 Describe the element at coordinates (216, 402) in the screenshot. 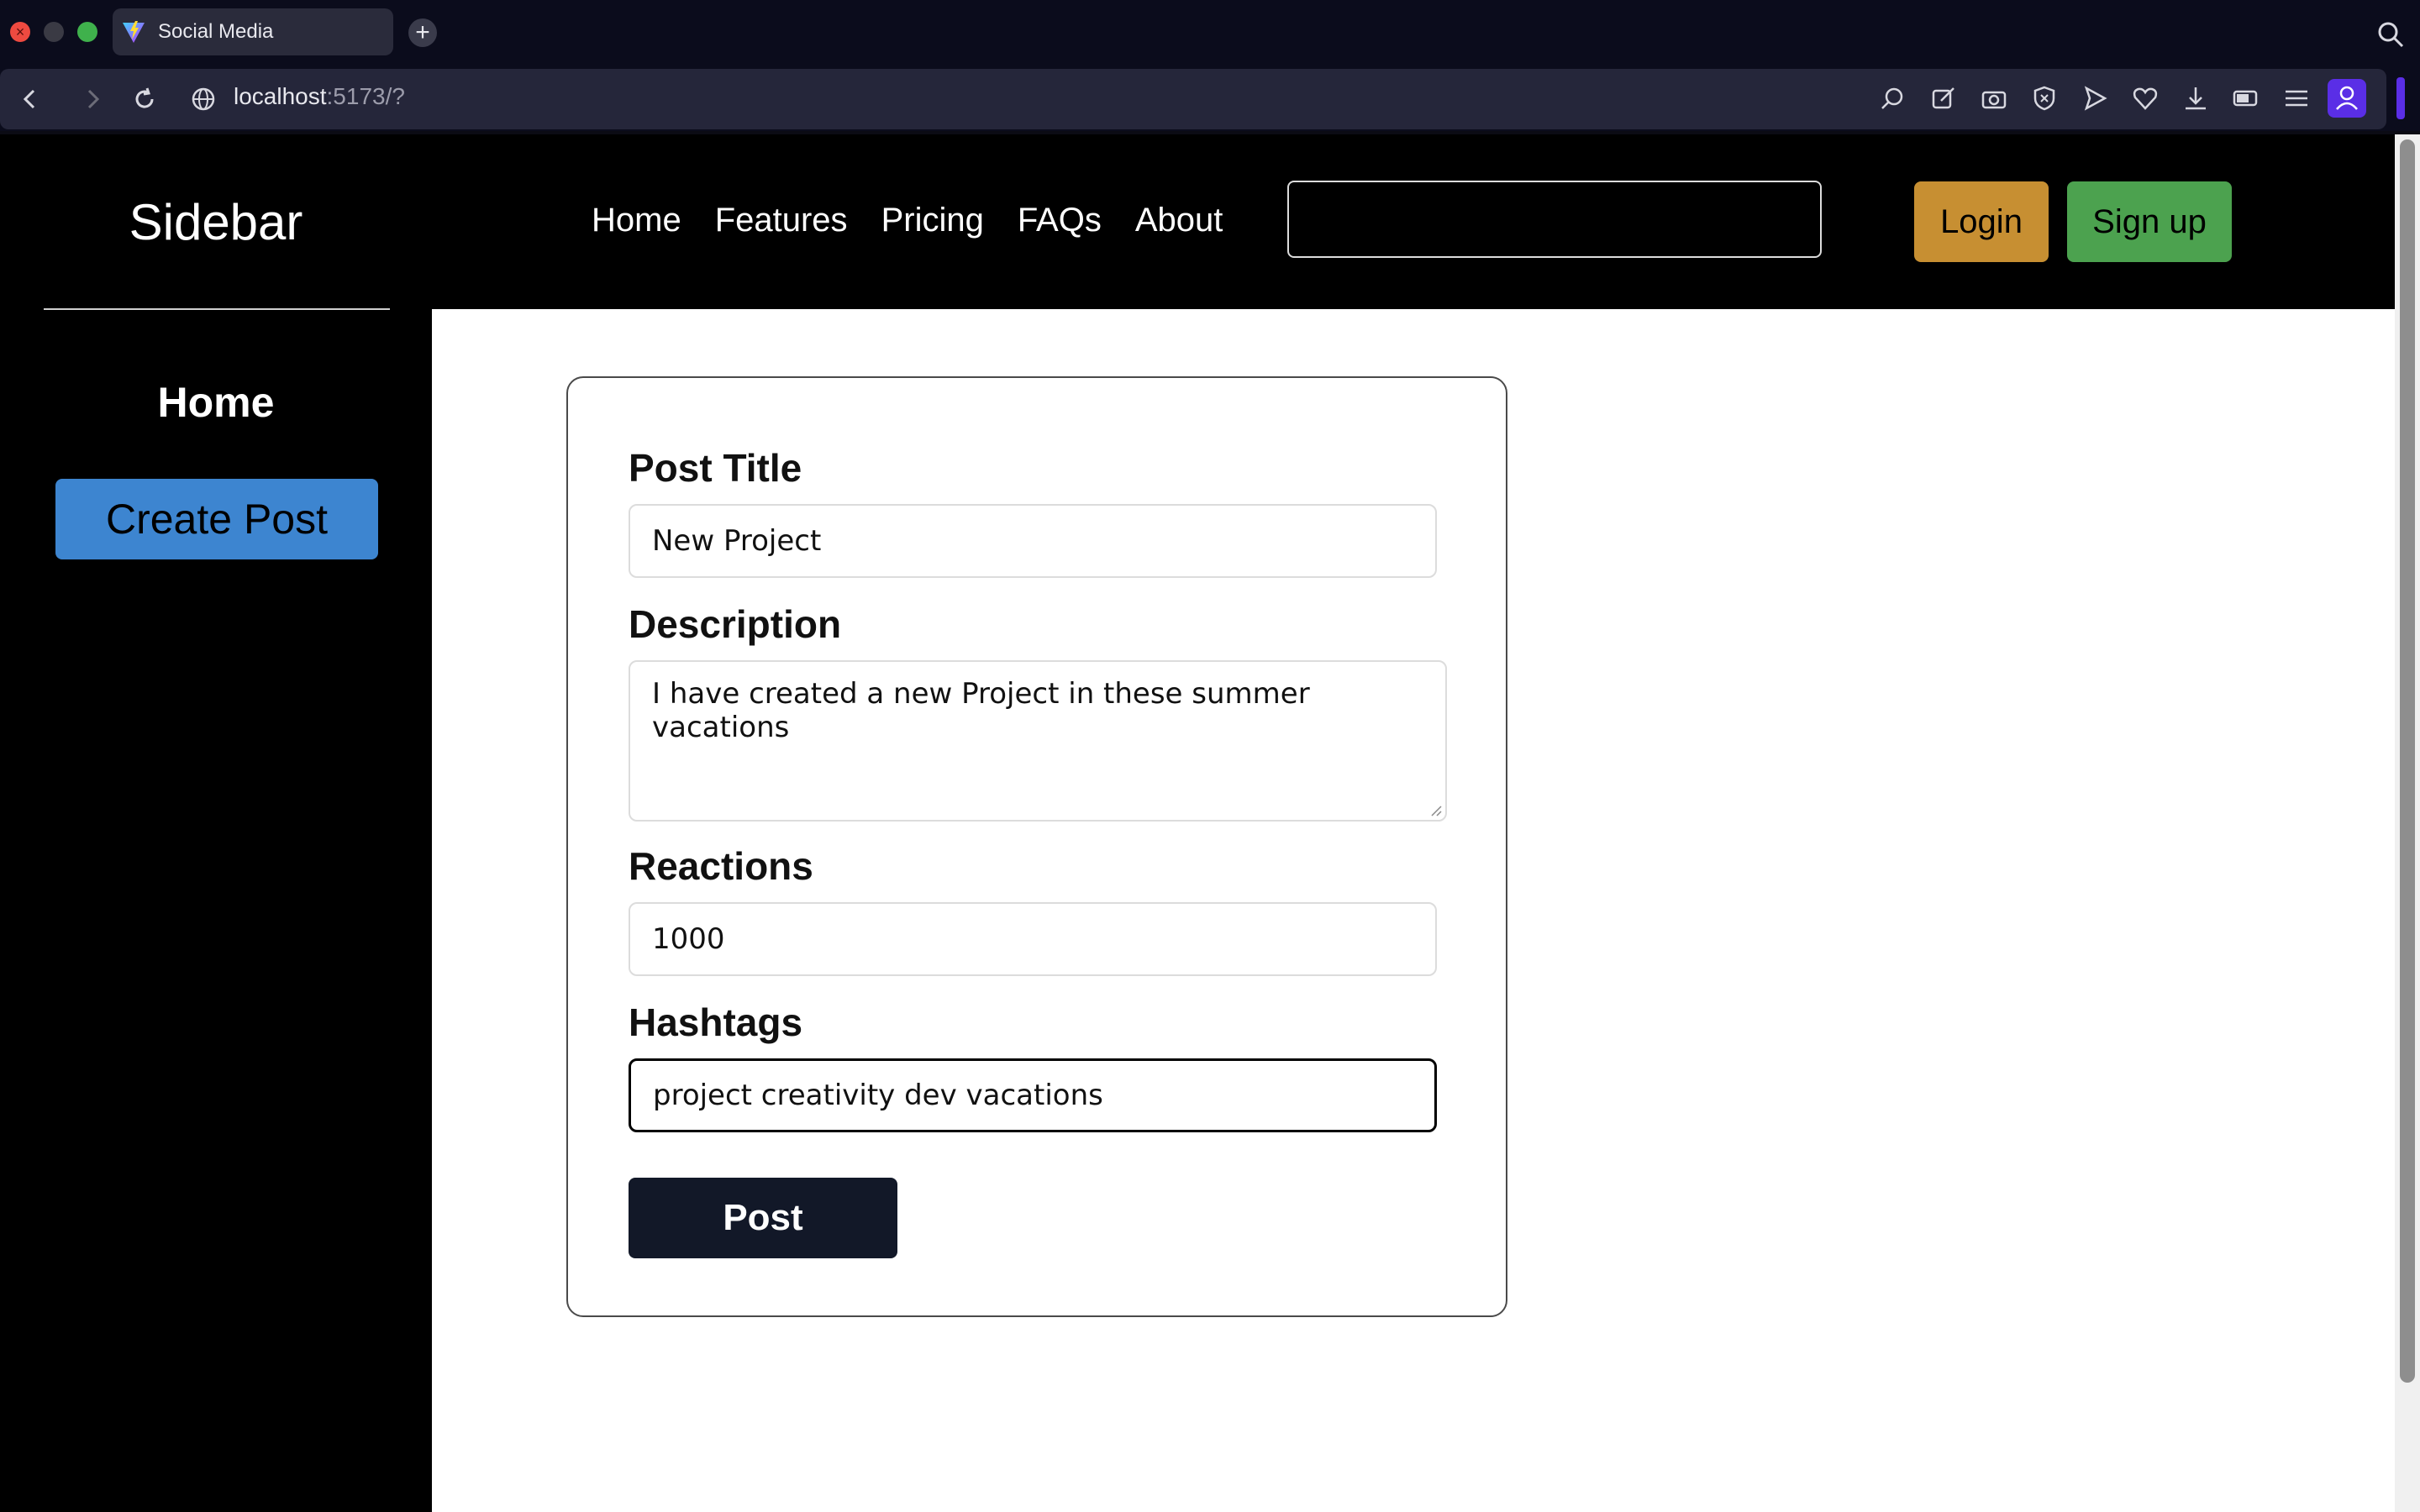

I see `sidebar-item-home: Home` at that location.